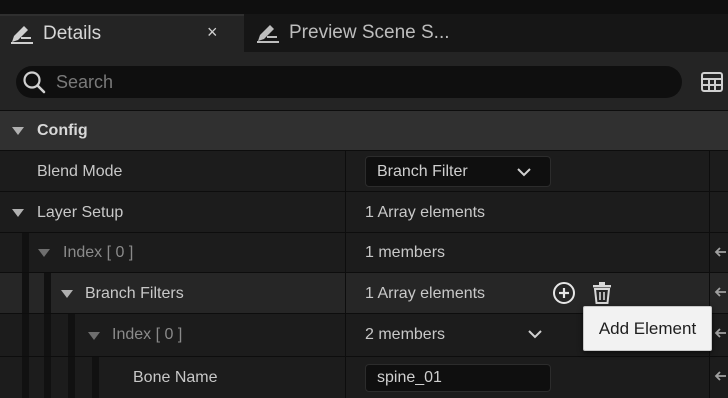 This screenshot has height=398, width=728. Describe the element at coordinates (134, 293) in the screenshot. I see `property-label: Branch Filters` at that location.